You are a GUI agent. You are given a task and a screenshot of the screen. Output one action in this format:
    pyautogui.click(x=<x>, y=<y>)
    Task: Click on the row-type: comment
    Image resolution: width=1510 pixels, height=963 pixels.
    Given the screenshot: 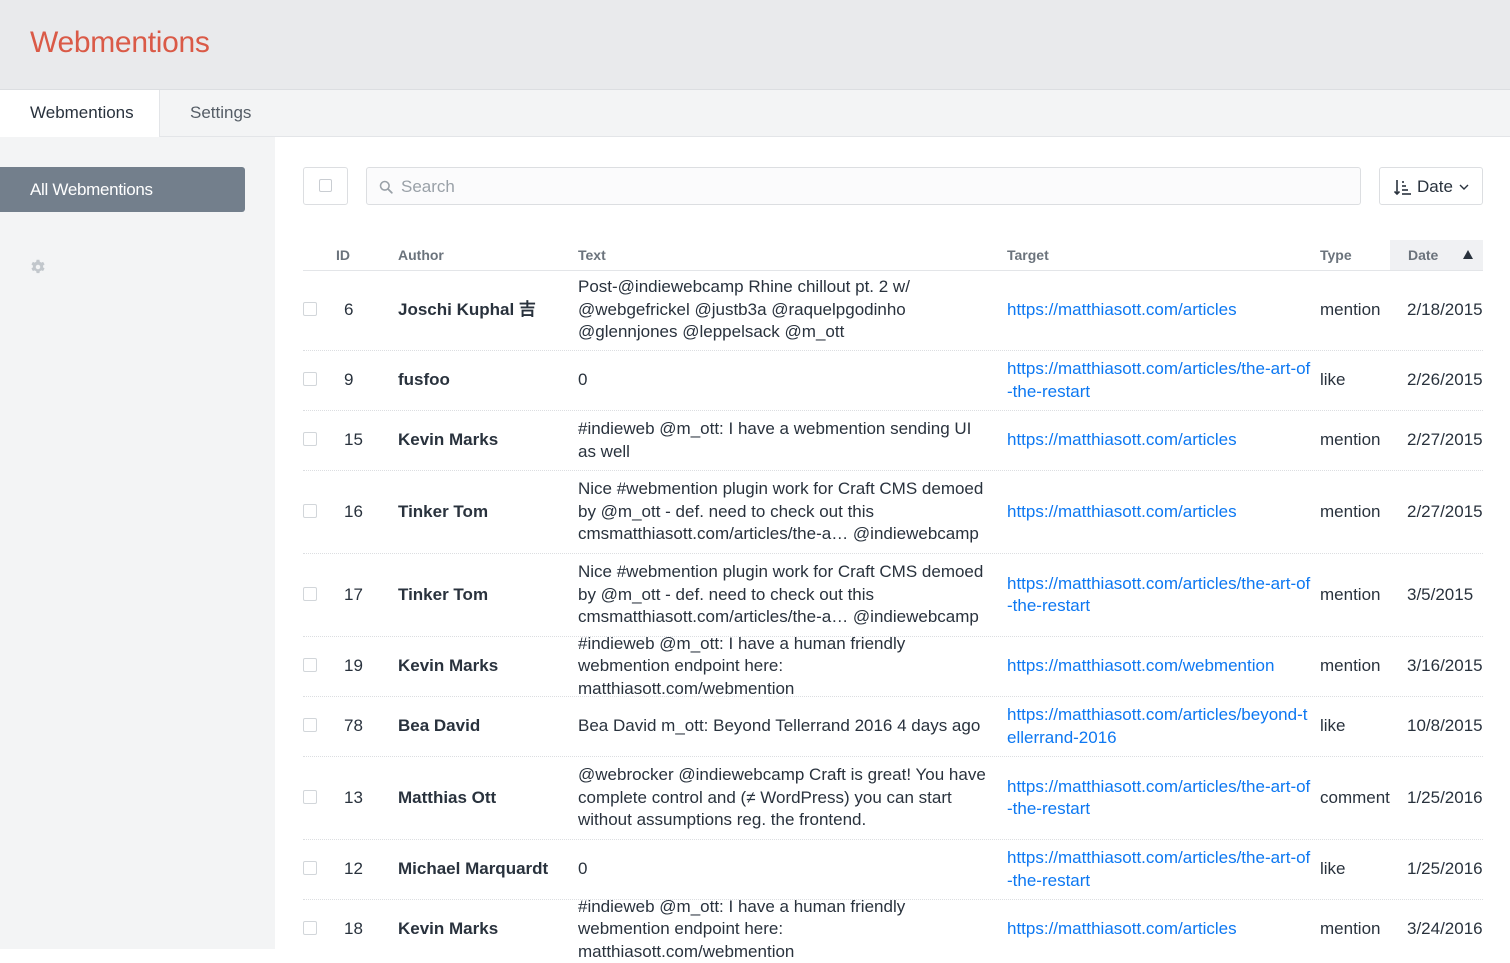 What is the action you would take?
    pyautogui.click(x=1355, y=797)
    